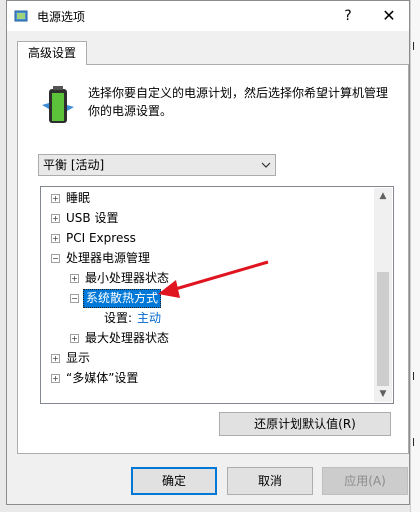 The height and width of the screenshot is (512, 420). What do you see at coordinates (58, 104) in the screenshot?
I see `battery-plan-icon` at bounding box center [58, 104].